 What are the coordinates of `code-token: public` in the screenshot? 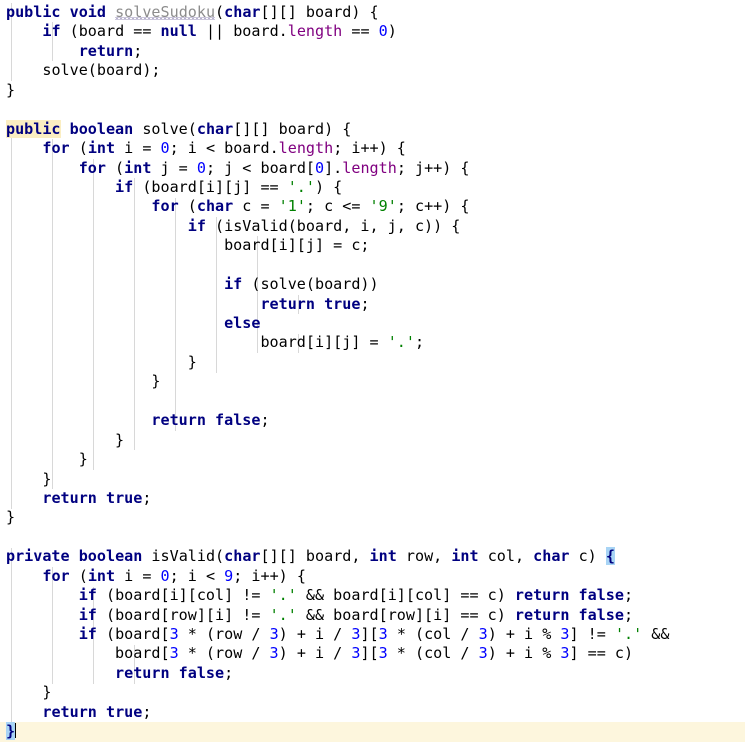 It's located at (33, 12).